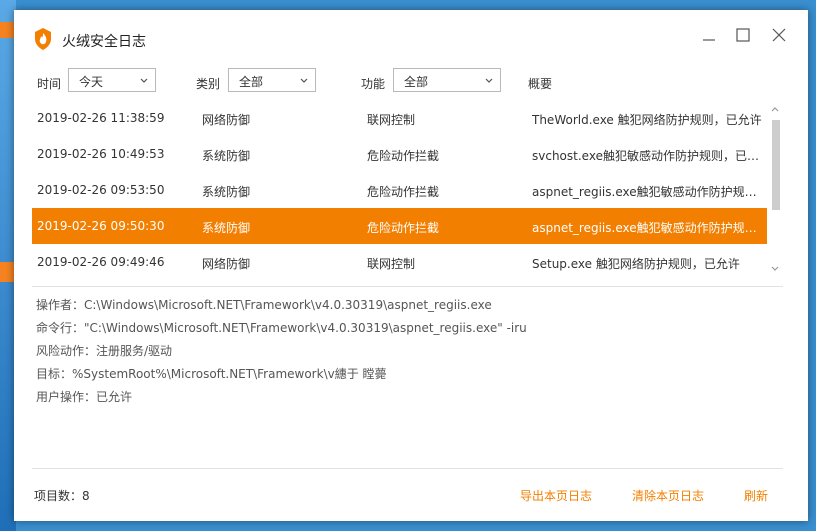  I want to click on category-filter-label: 类别, so click(208, 84).